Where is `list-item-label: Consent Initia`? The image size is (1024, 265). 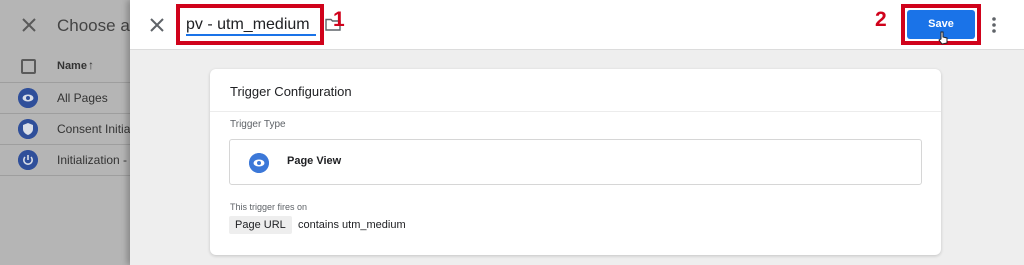
list-item-label: Consent Initia is located at coordinates (94, 129).